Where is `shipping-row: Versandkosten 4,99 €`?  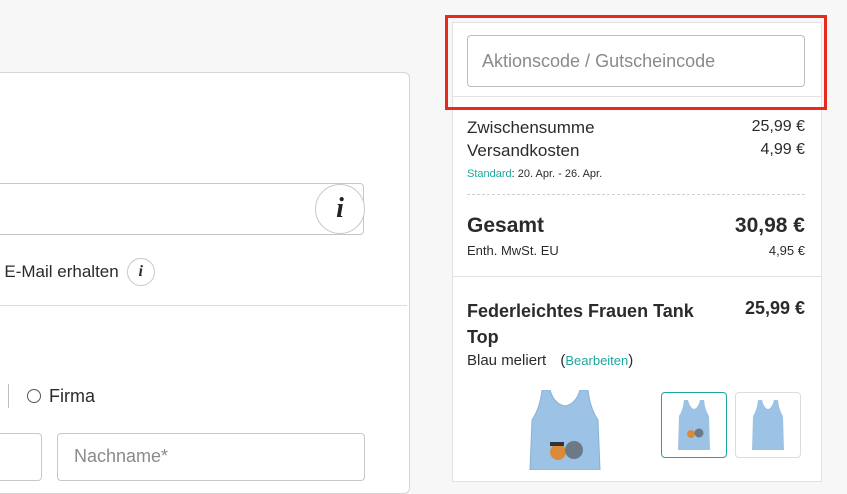 shipping-row: Versandkosten 4,99 € is located at coordinates (636, 151).